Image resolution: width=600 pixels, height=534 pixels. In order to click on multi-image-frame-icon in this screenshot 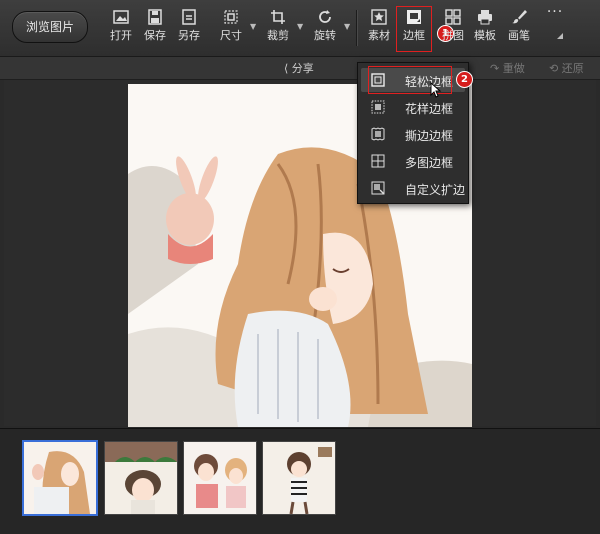, I will do `click(378, 161)`.